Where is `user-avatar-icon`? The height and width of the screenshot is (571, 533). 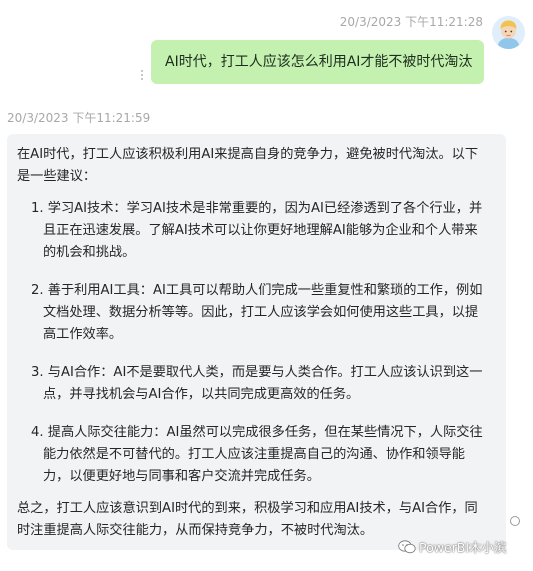
user-avatar-icon is located at coordinates (508, 32).